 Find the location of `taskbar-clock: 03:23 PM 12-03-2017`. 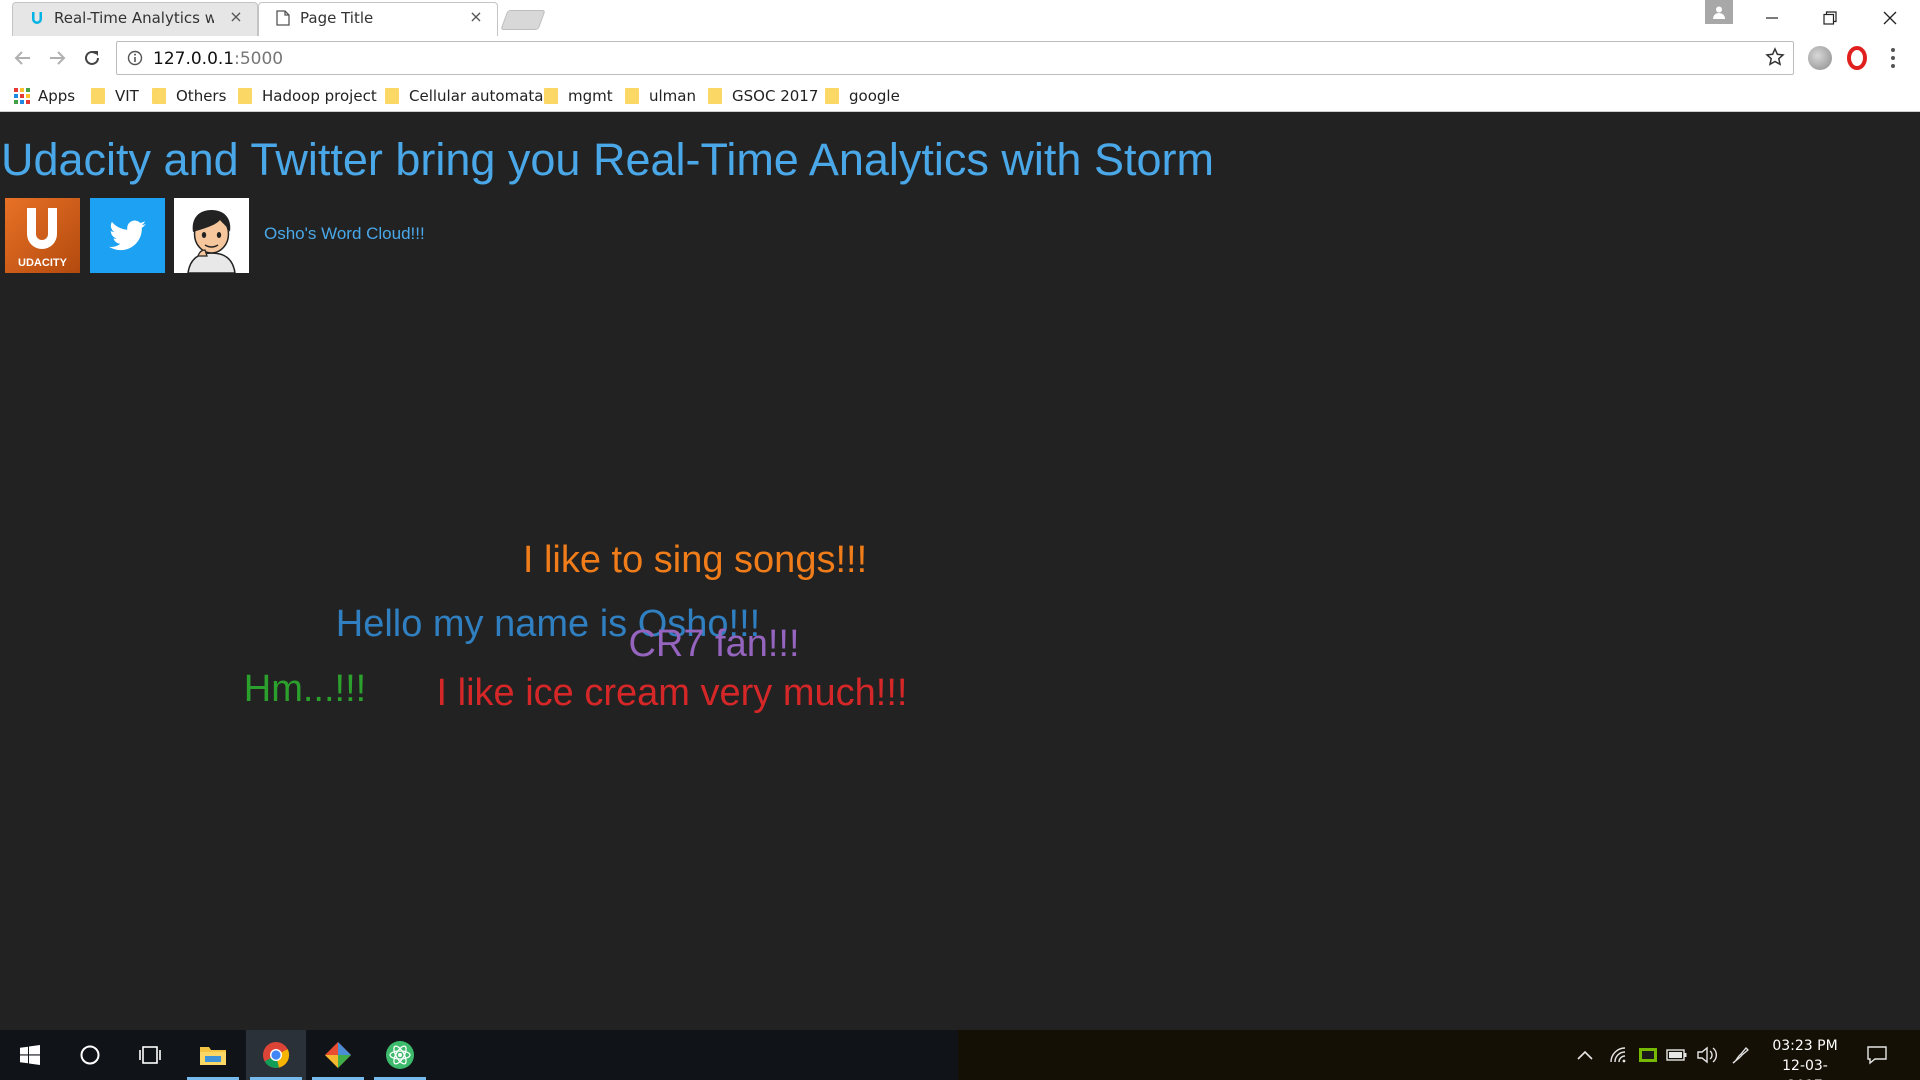

taskbar-clock: 03:23 PM 12-03-2017 is located at coordinates (1805, 1058).